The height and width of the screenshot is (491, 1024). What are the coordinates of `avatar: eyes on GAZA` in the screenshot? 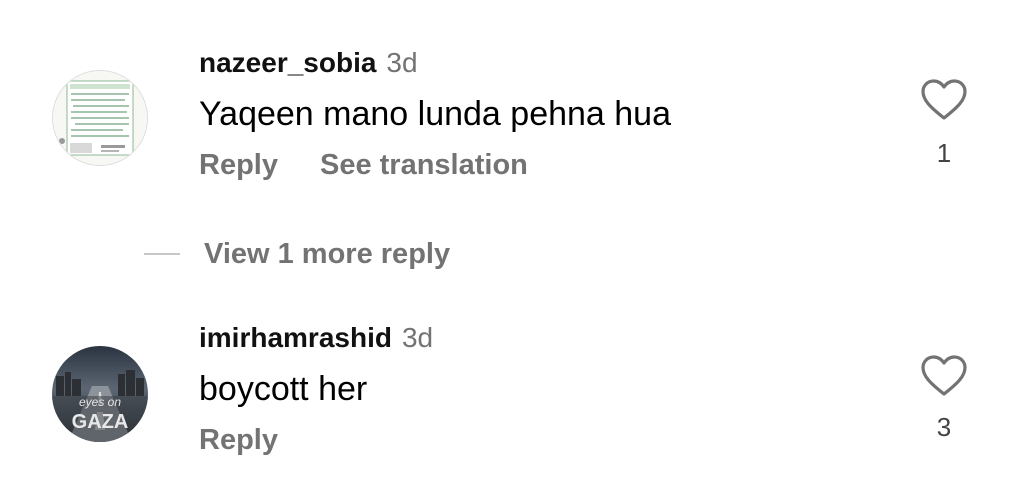 It's located at (100, 394).